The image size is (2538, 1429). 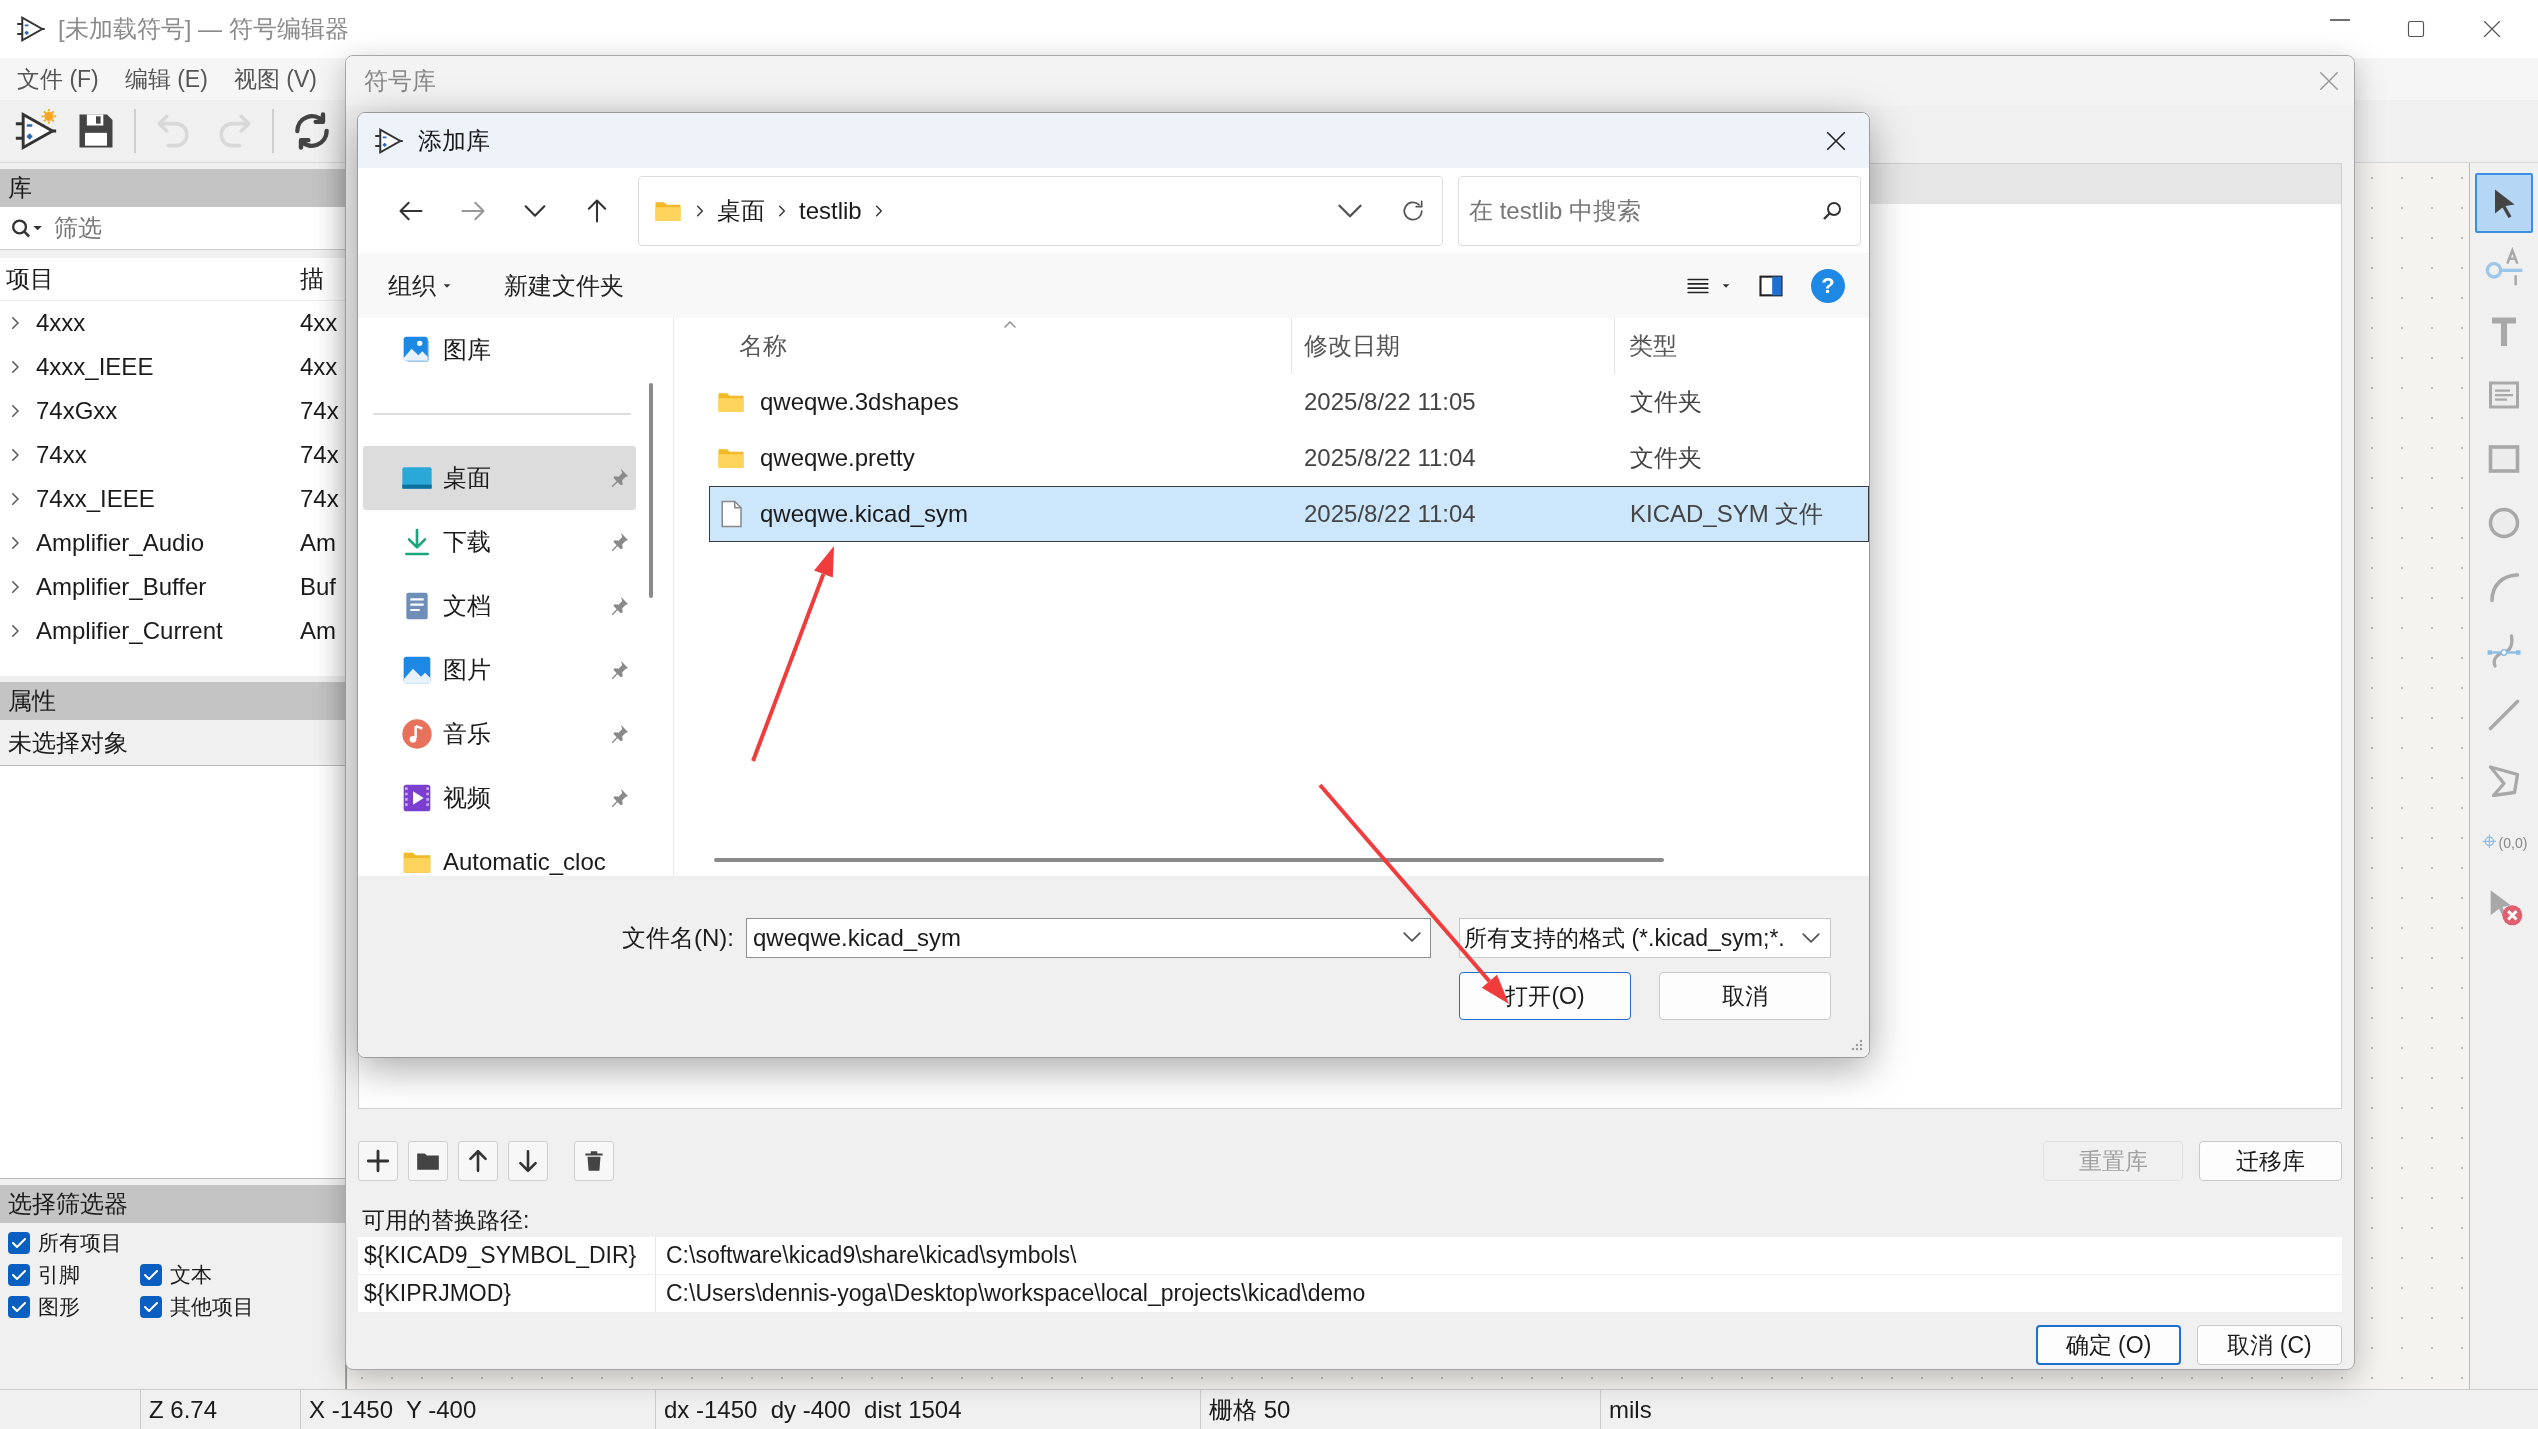 What do you see at coordinates (1659, 210) in the screenshot?
I see `search-field: 在 testlib 中搜索` at bounding box center [1659, 210].